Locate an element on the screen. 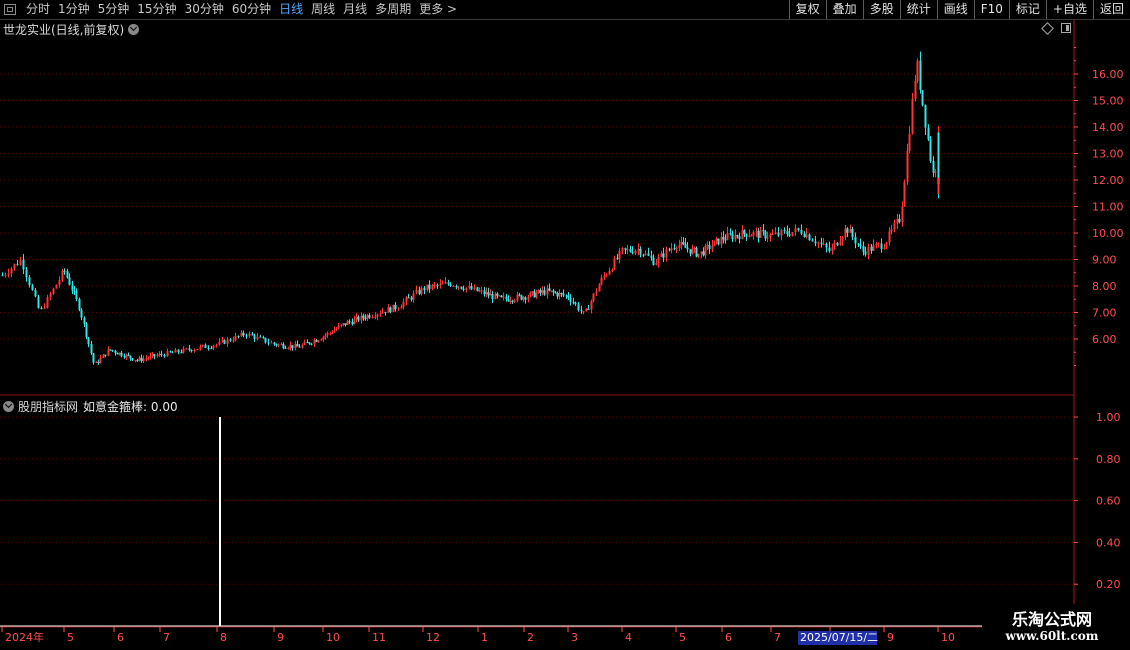 The width and height of the screenshot is (1130, 650). price-tick-label: 11.00 is located at coordinates (1108, 207).